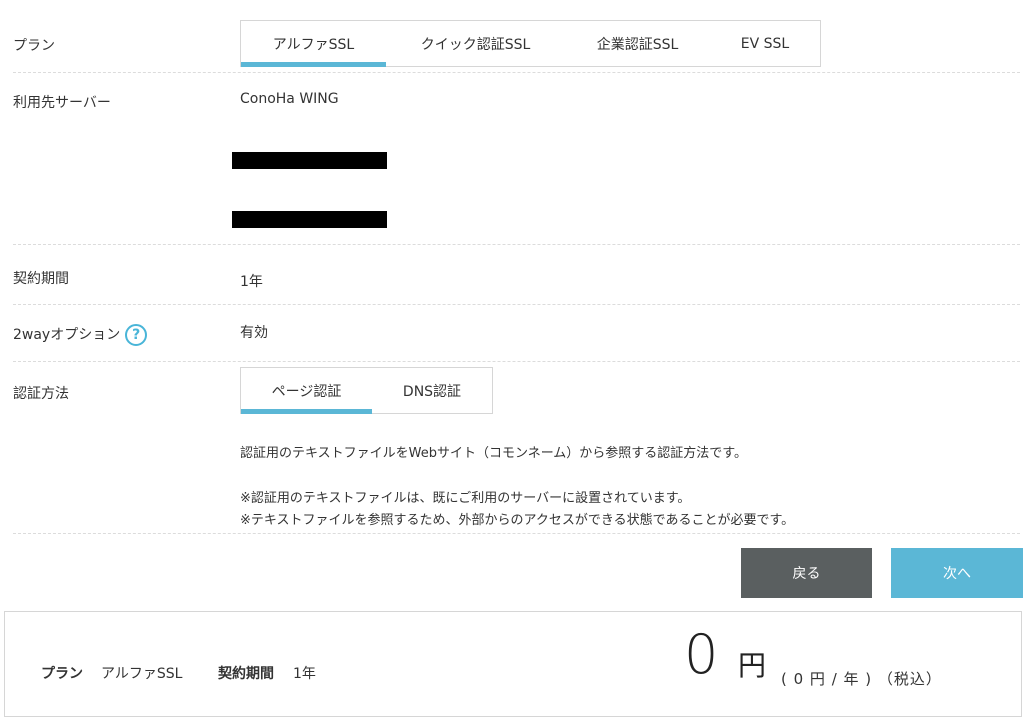 Image resolution: width=1024 pixels, height=722 pixels. Describe the element at coordinates (246, 674) in the screenshot. I see `summary-term-label: 契約期間` at that location.